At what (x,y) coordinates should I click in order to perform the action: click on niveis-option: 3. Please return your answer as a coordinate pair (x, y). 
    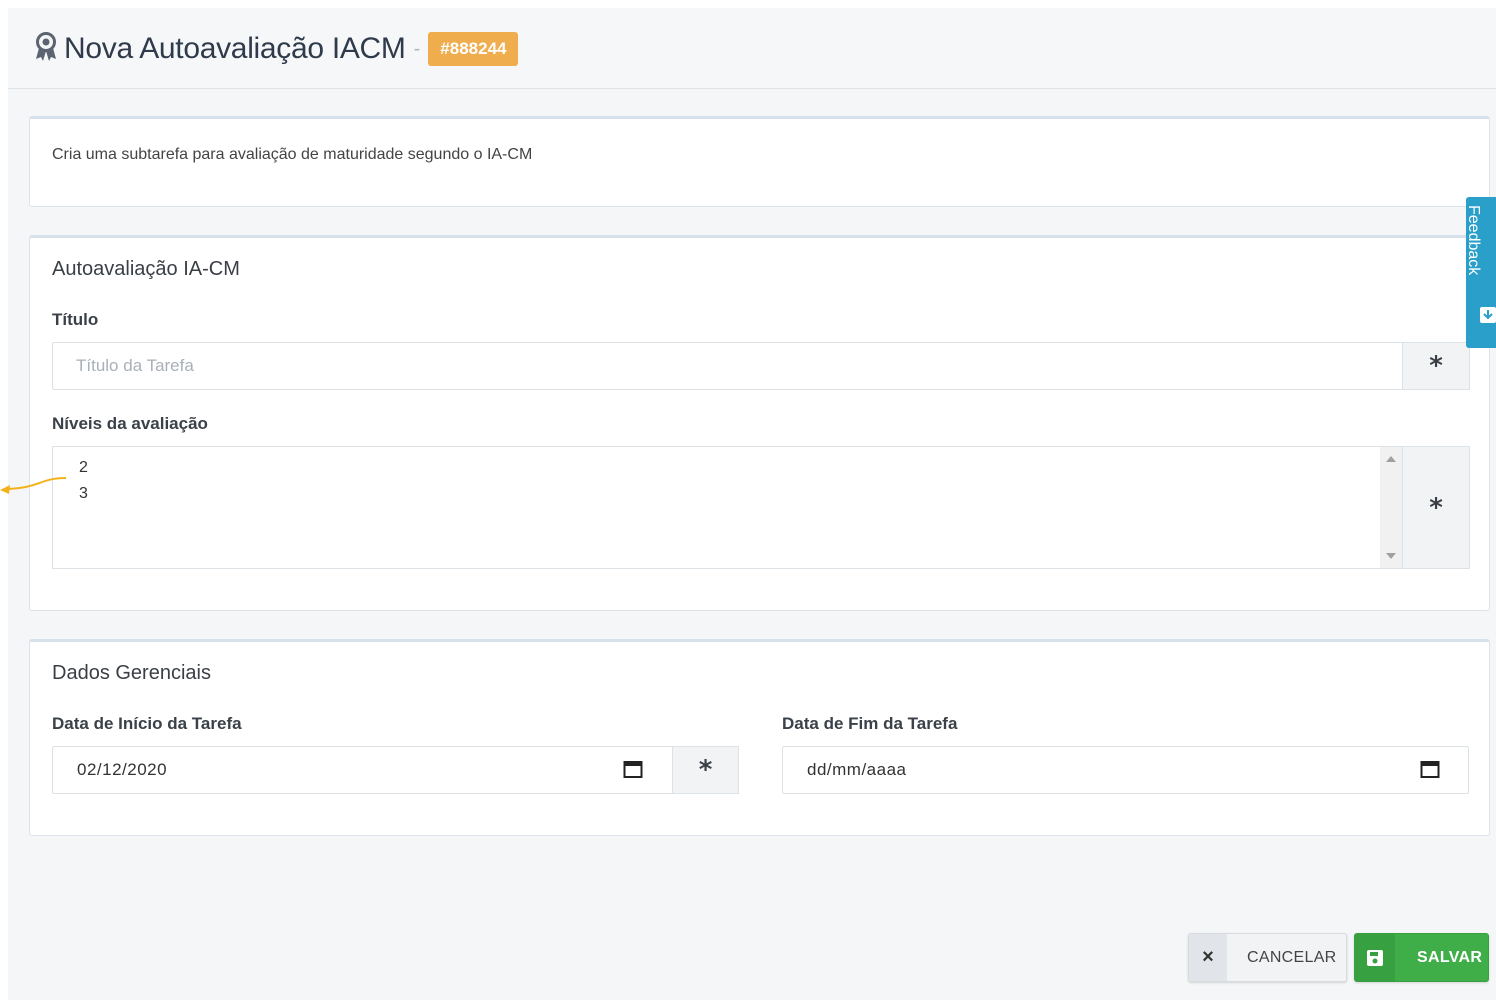
    Looking at the image, I should click on (83, 494).